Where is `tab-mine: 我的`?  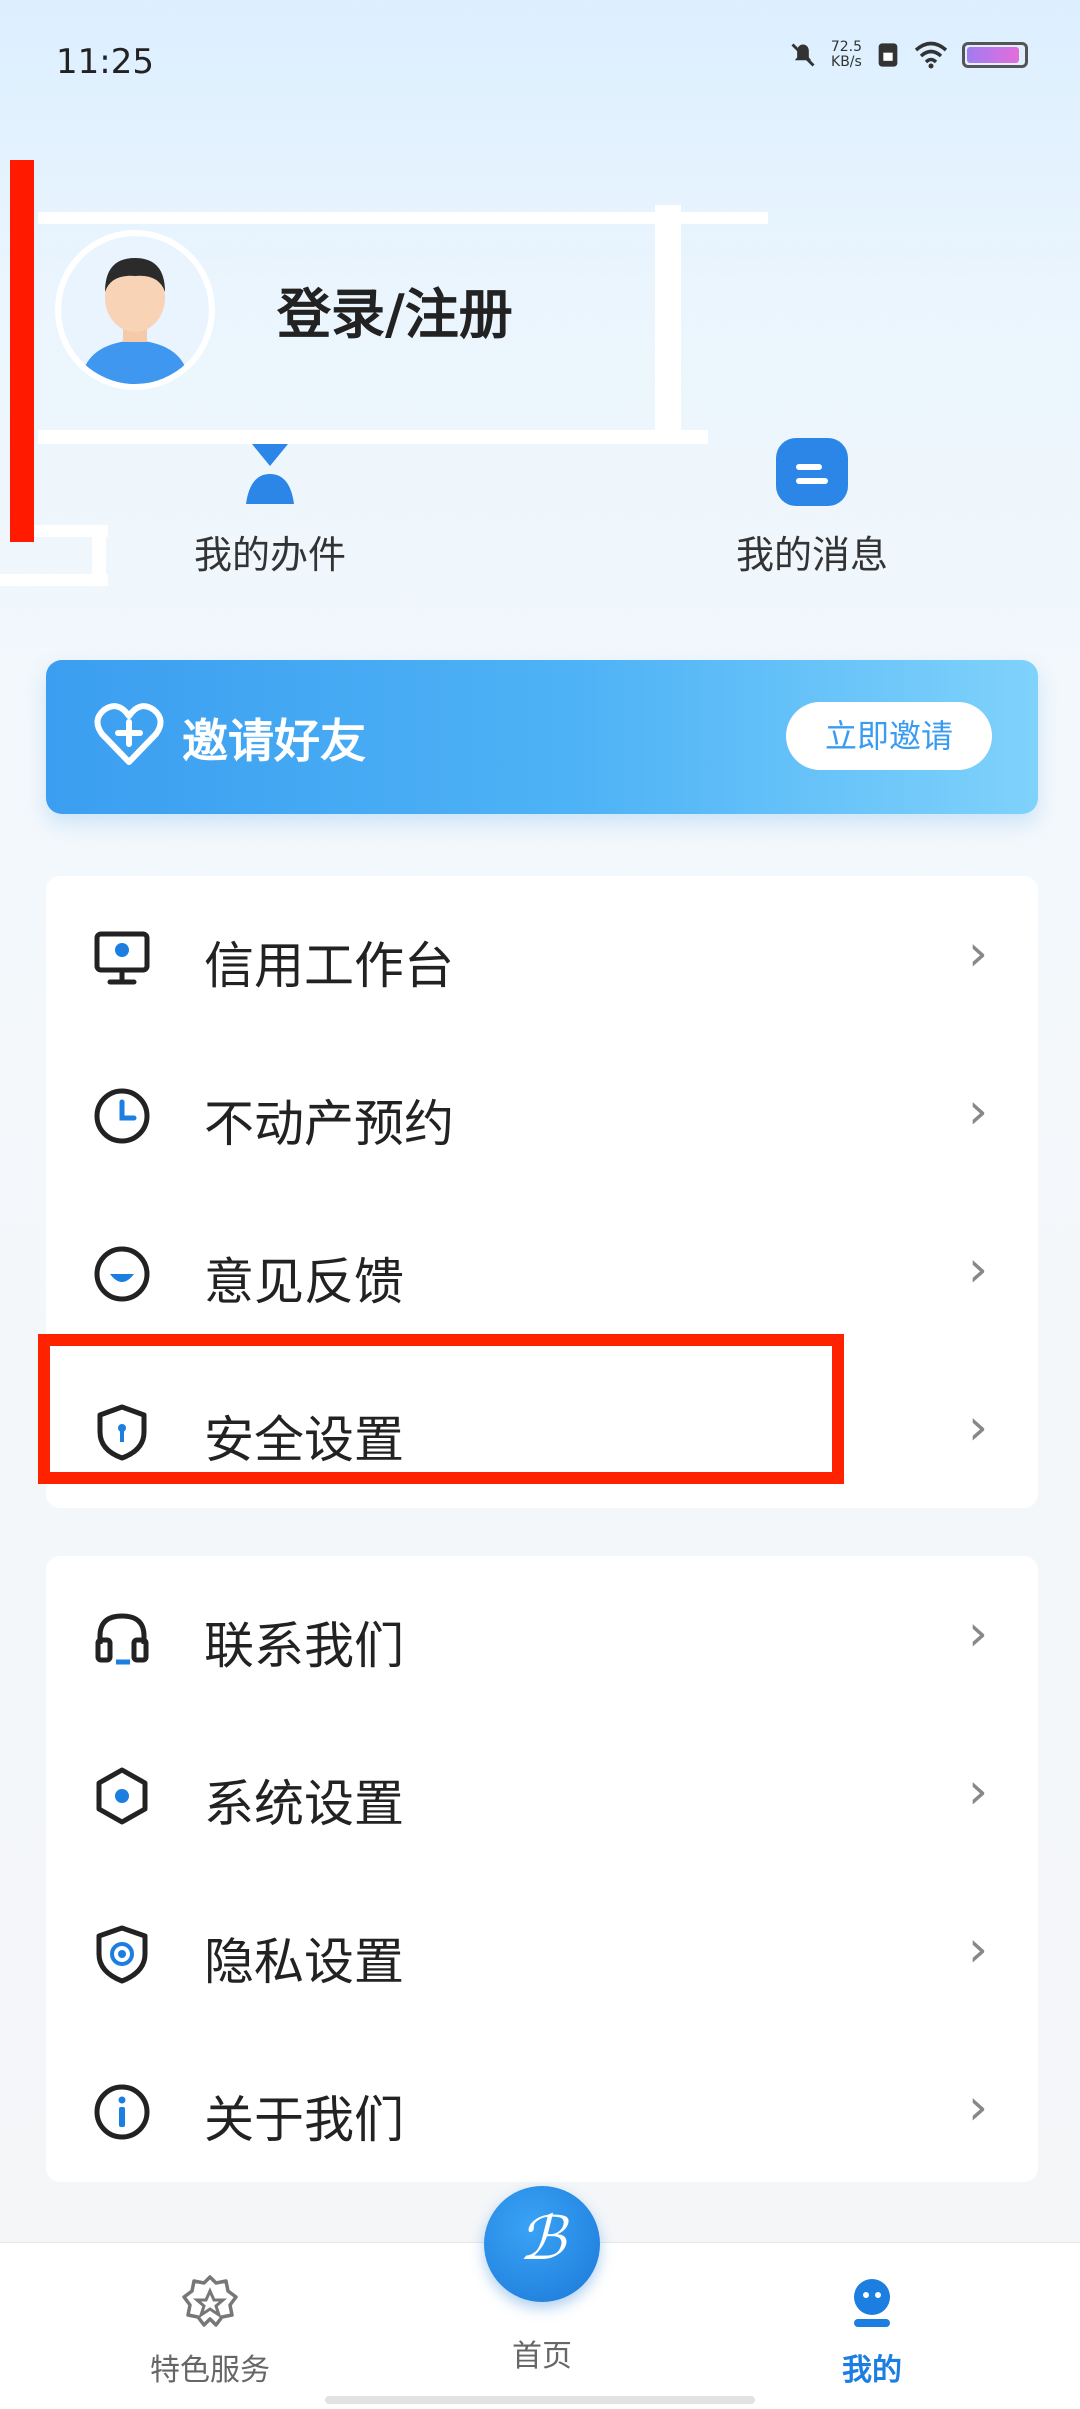
tab-mine: 我的 is located at coordinates (872, 2331).